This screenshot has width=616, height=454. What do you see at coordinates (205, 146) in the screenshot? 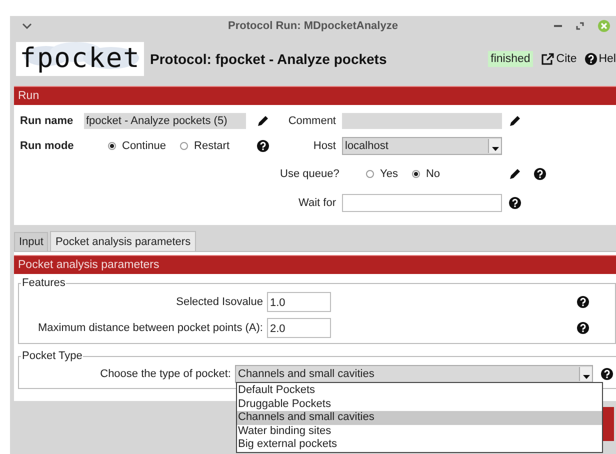
I see `radio-option: Restart` at bounding box center [205, 146].